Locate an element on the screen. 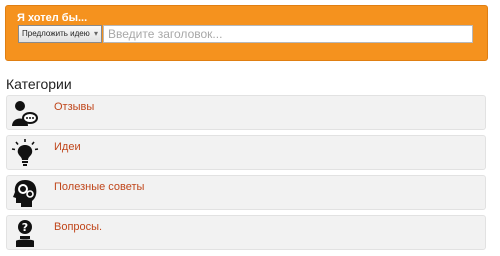 The height and width of the screenshot is (256, 500). title-input is located at coordinates (288, 34).